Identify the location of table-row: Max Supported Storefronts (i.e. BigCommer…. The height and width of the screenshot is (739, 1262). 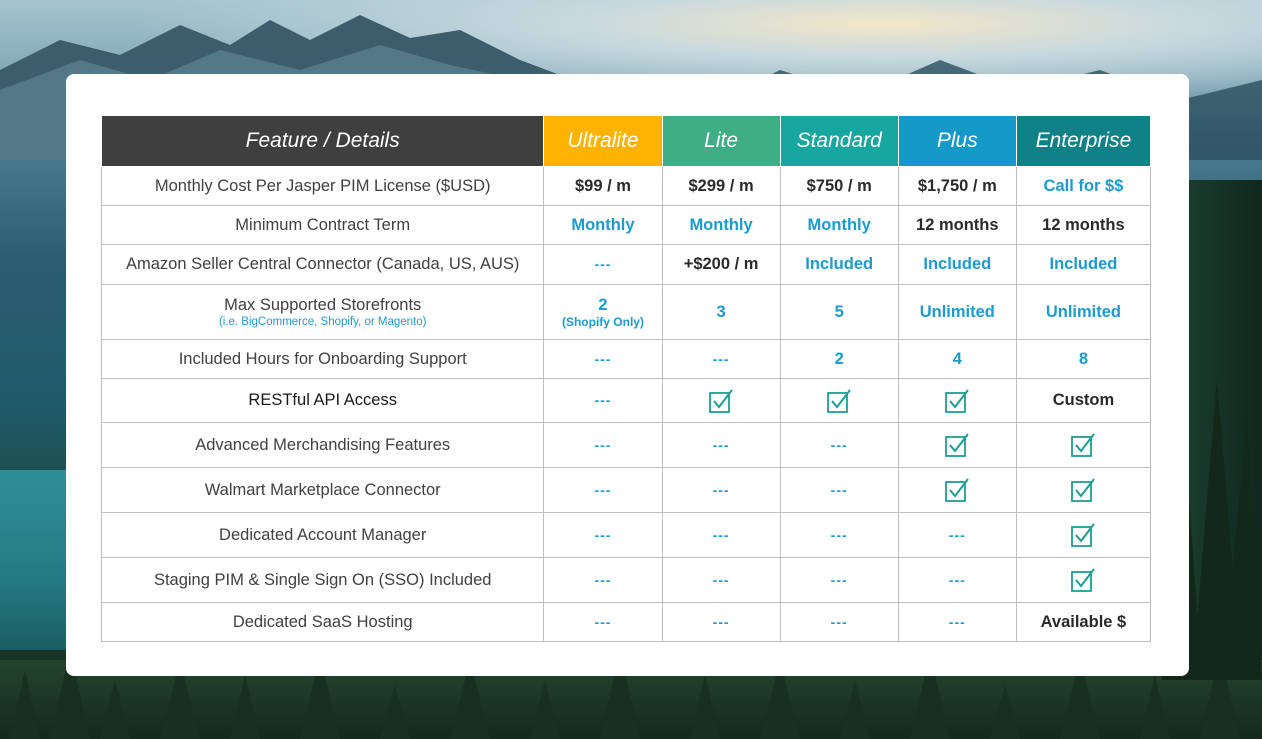
(626, 312).